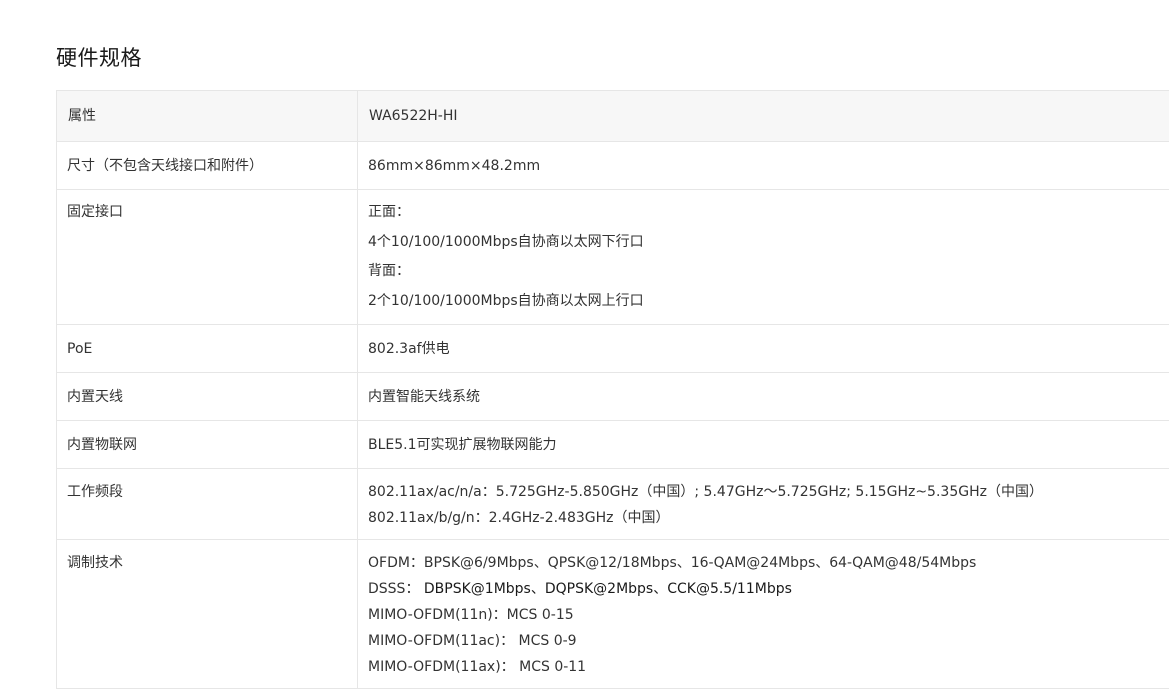  What do you see at coordinates (506, 300) in the screenshot?
I see `value-line: 2个10/100/1000Mbps自协商以太网上行口` at bounding box center [506, 300].